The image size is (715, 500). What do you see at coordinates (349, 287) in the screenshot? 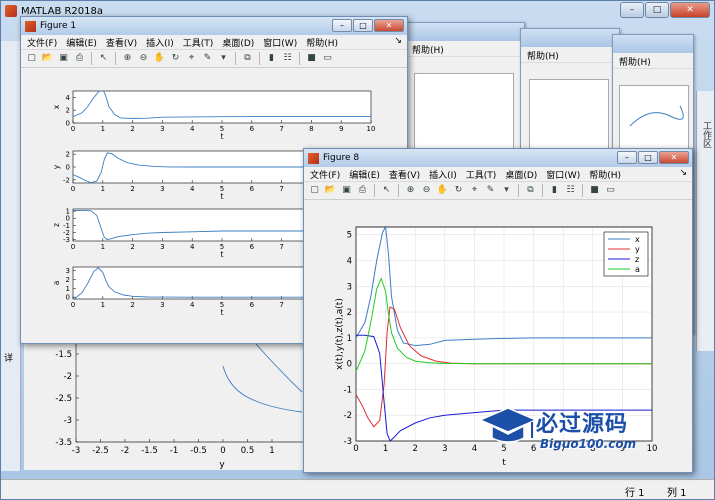
I see `y-tick-label: 3` at bounding box center [349, 287].